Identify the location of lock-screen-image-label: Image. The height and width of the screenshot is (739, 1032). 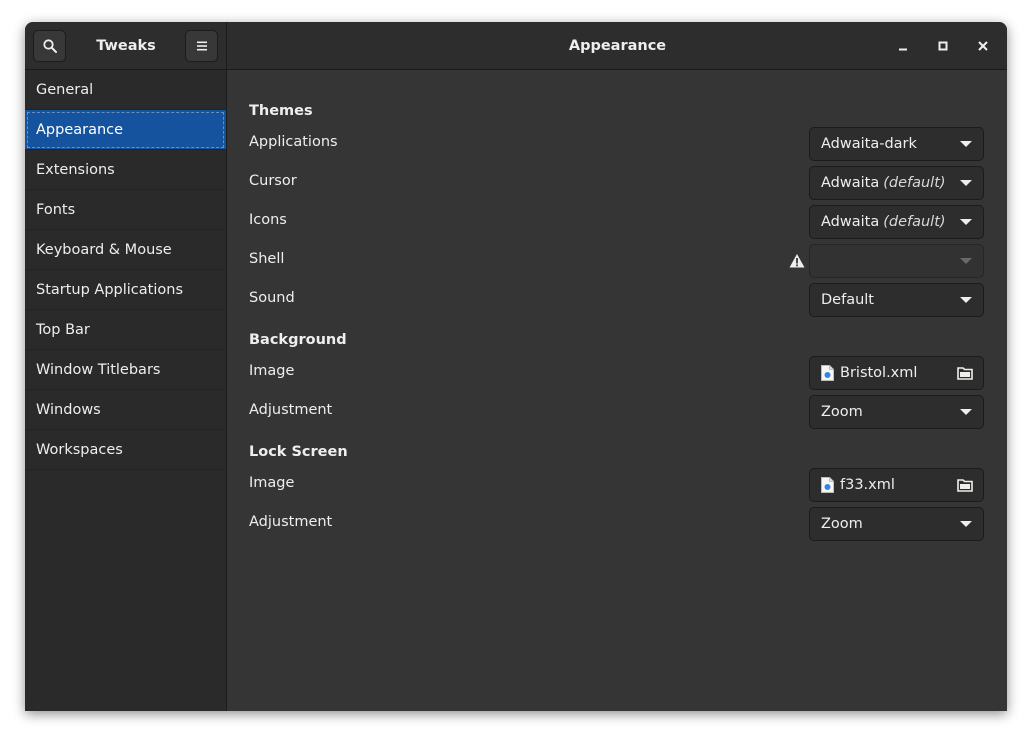
(272, 483).